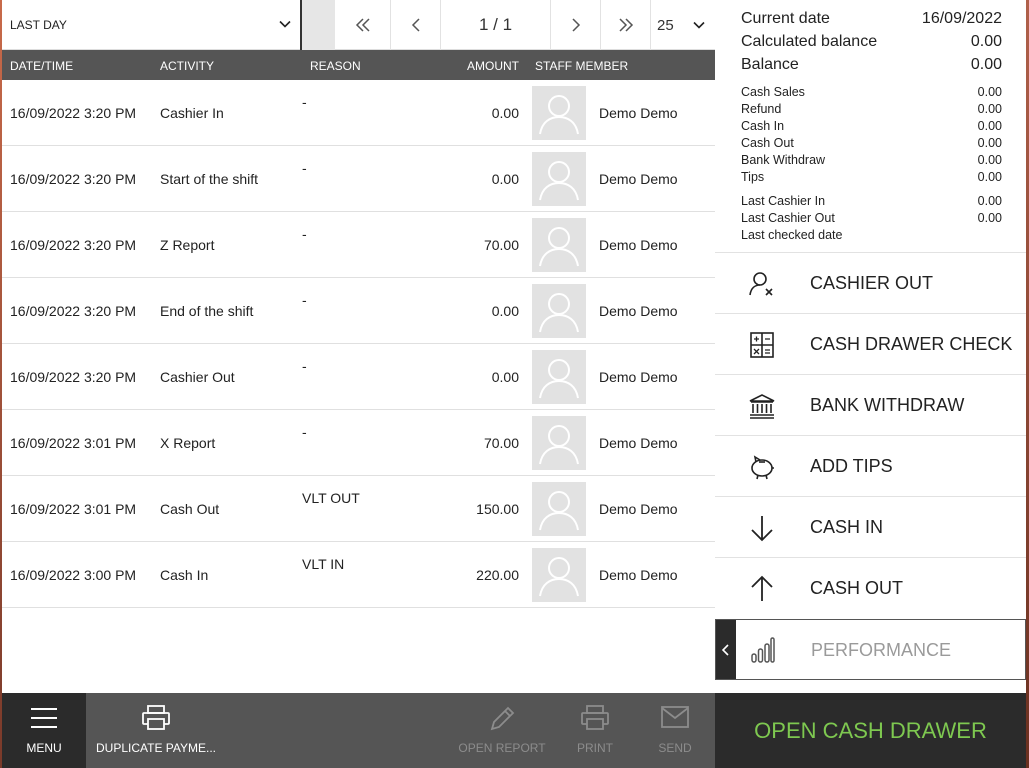 The image size is (1029, 768). What do you see at coordinates (763, 126) in the screenshot?
I see `summary-detail-label: Cash In` at bounding box center [763, 126].